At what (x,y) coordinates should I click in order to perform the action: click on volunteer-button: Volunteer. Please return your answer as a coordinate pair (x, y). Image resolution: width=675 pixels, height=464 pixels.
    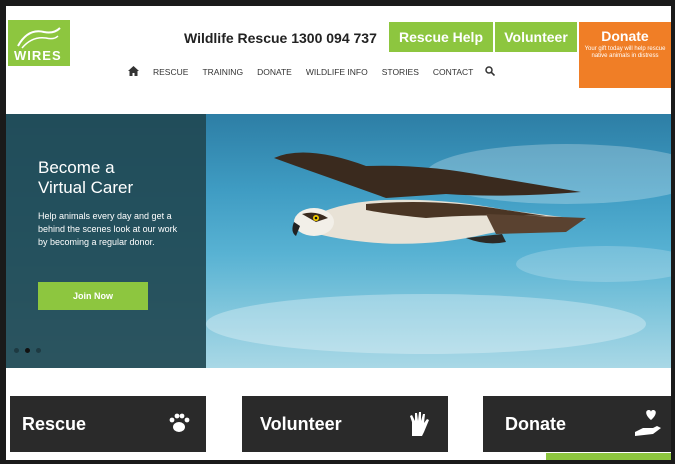
    Looking at the image, I should click on (536, 37).